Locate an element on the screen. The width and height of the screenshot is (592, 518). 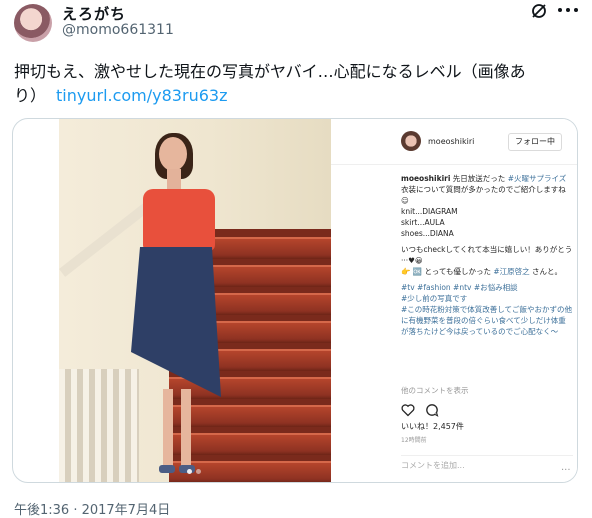
more-comments-link: 他のコメントを表示 is located at coordinates (435, 390).